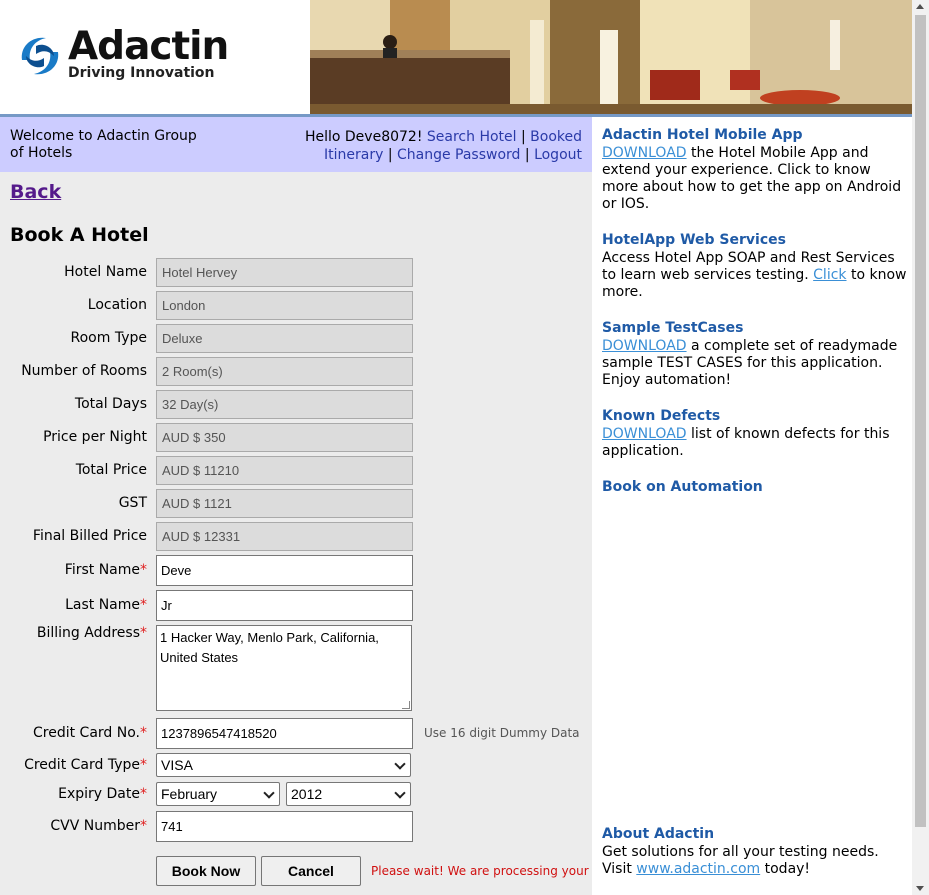 Image resolution: width=929 pixels, height=895 pixels. I want to click on credit-card-type-select: VISA, so click(283, 765).